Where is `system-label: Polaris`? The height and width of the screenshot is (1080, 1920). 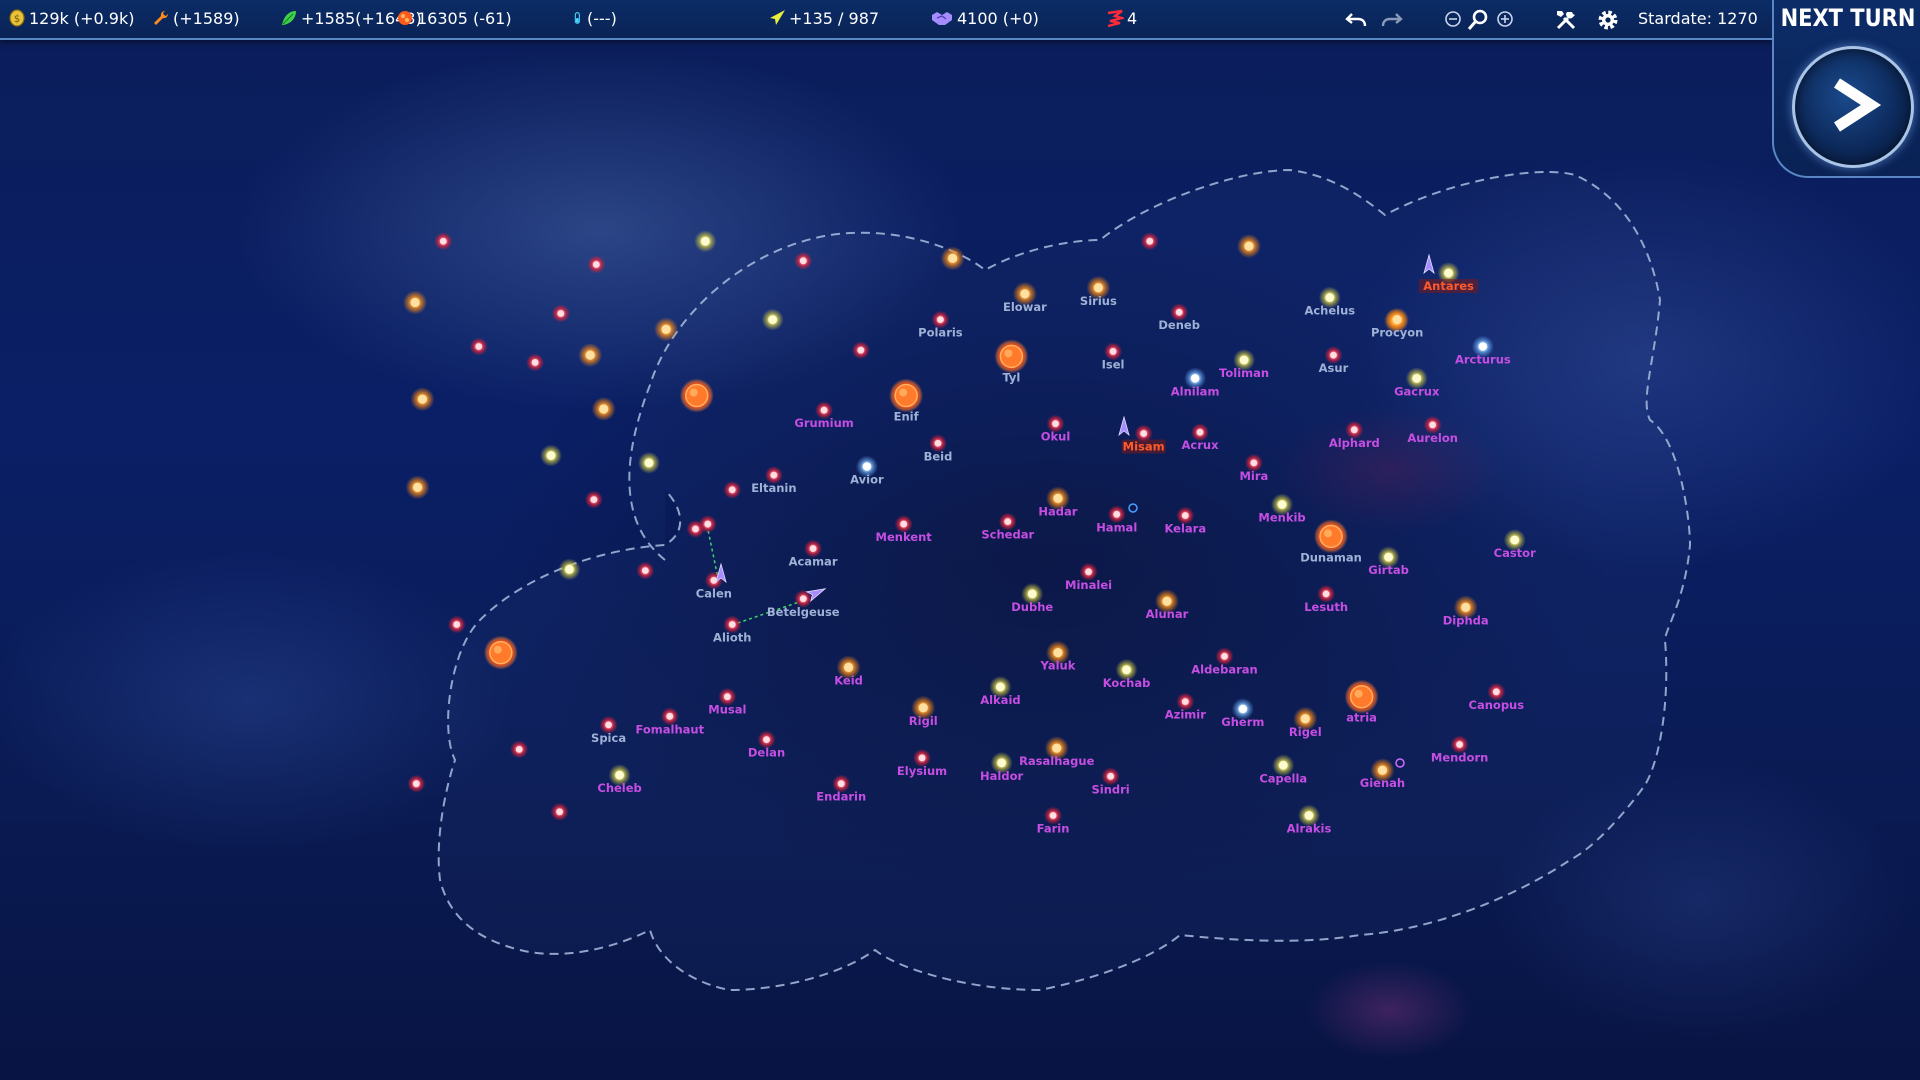 system-label: Polaris is located at coordinates (940, 333).